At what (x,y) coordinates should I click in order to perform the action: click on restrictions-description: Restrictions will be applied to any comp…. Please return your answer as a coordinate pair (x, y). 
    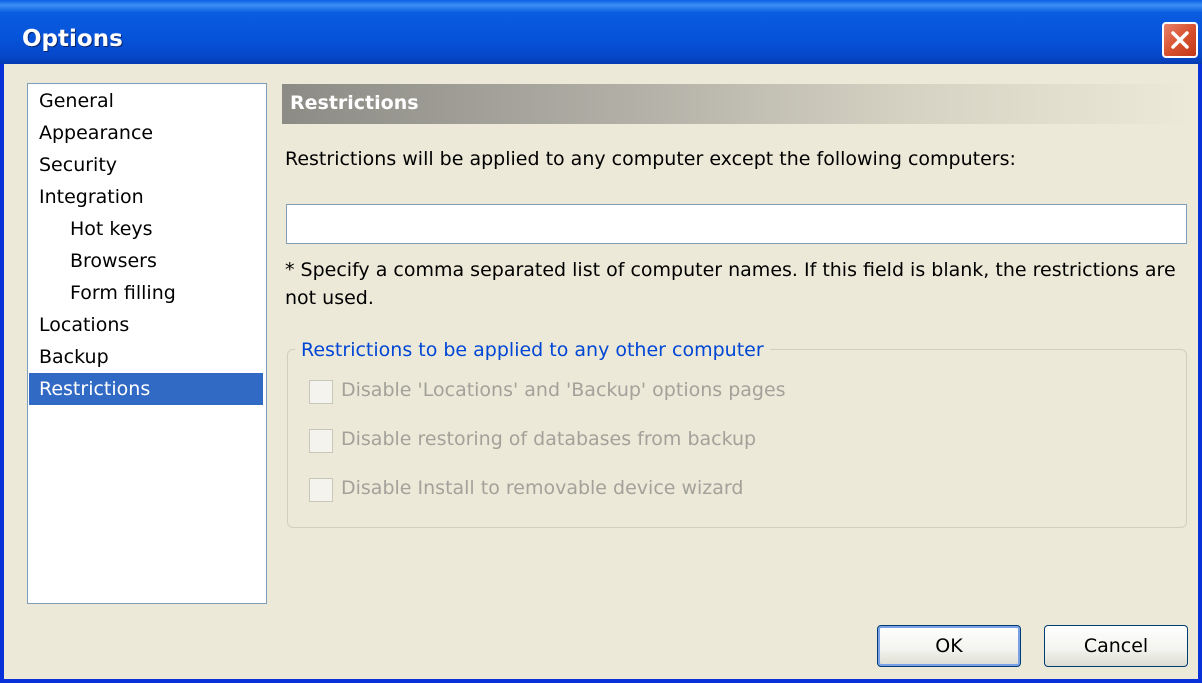
    Looking at the image, I should click on (650, 159).